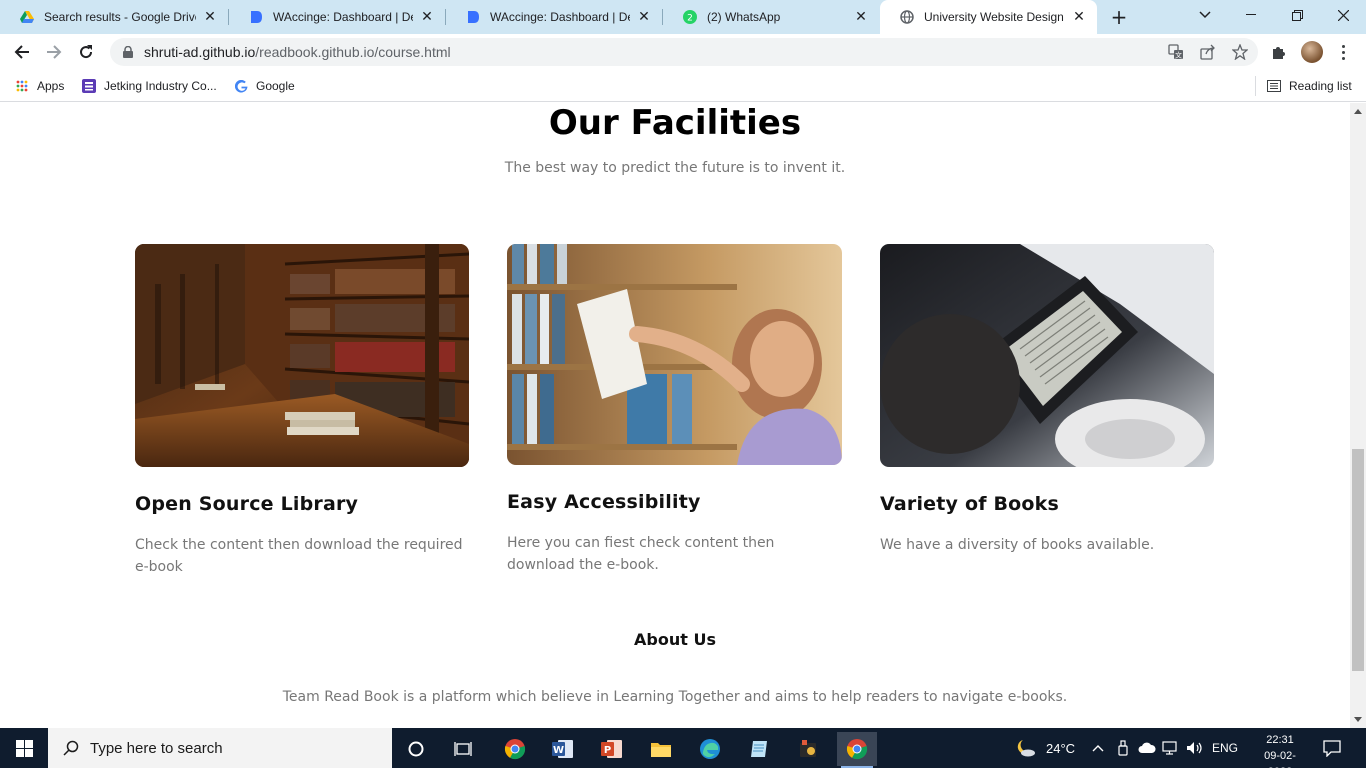 The width and height of the screenshot is (1366, 780). What do you see at coordinates (416, 749) in the screenshot?
I see `cortana-icon` at bounding box center [416, 749].